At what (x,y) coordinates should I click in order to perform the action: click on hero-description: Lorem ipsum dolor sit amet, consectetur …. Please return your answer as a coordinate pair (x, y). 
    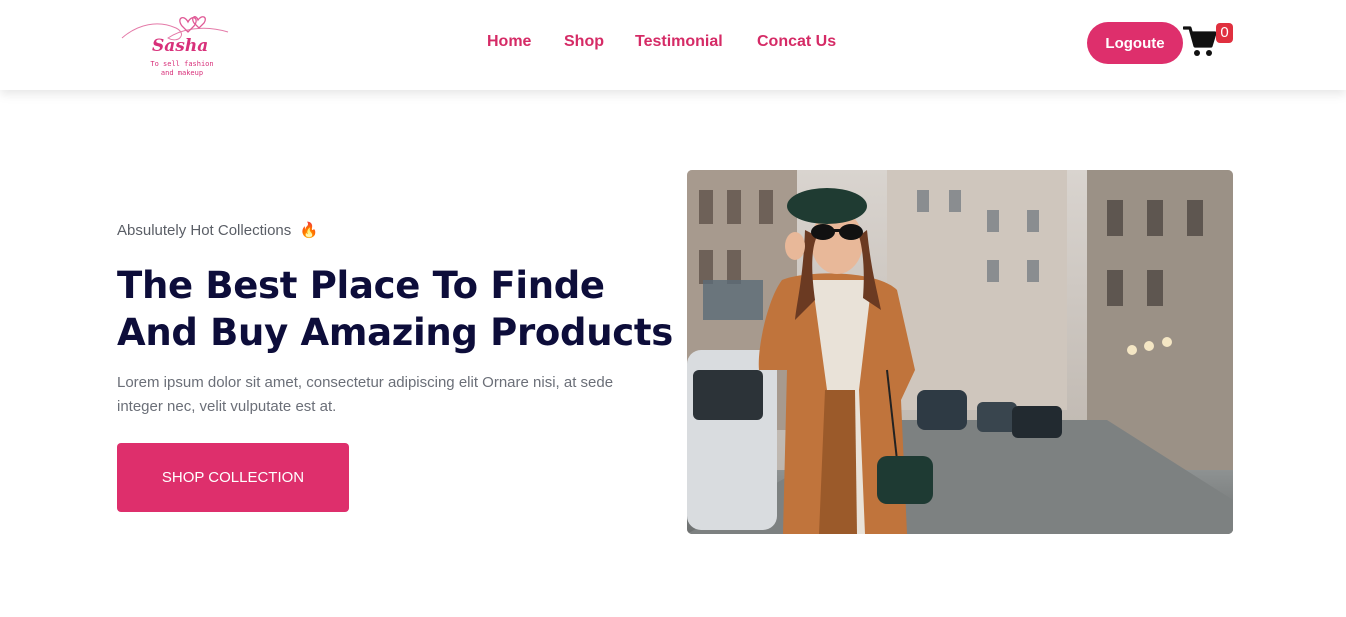
    Looking at the image, I should click on (365, 394).